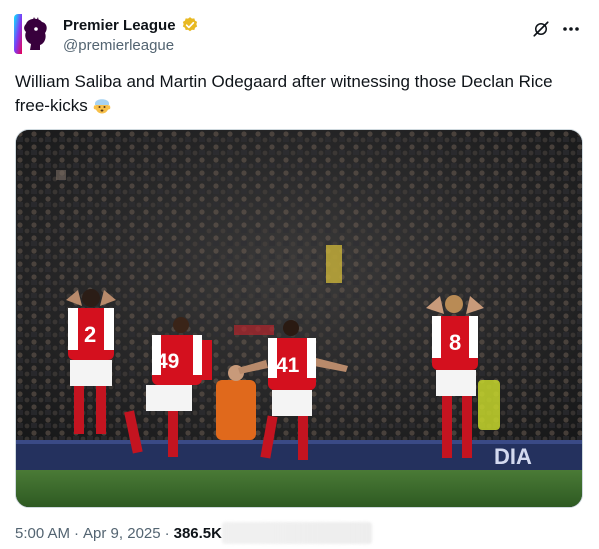 The height and width of the screenshot is (549, 599). Describe the element at coordinates (198, 533) in the screenshot. I see `view-count: 386.5K` at that location.